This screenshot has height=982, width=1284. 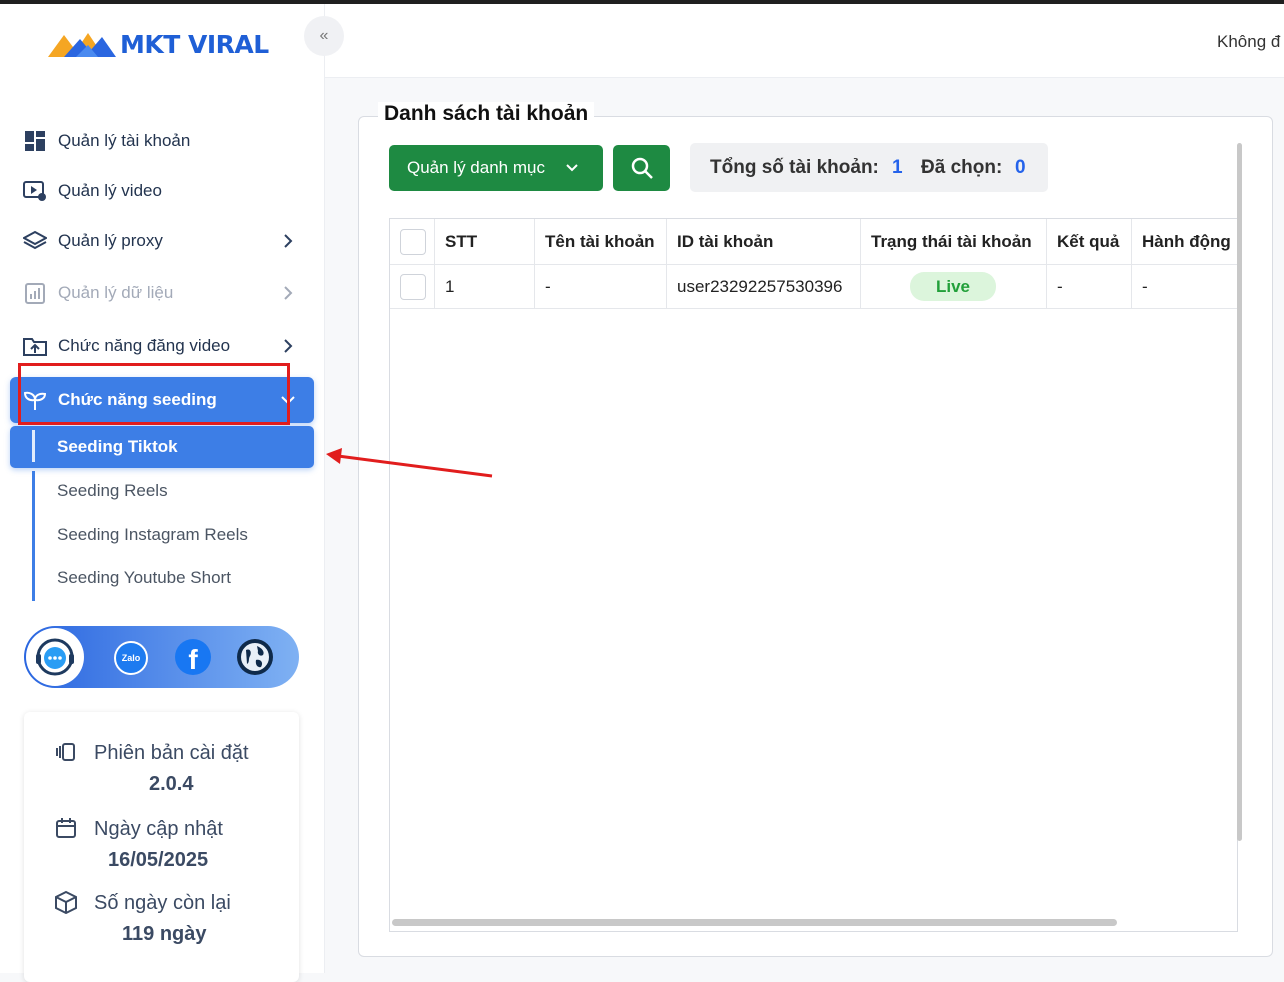 I want to click on topbar-user-text: Không đ, so click(x=1248, y=42).